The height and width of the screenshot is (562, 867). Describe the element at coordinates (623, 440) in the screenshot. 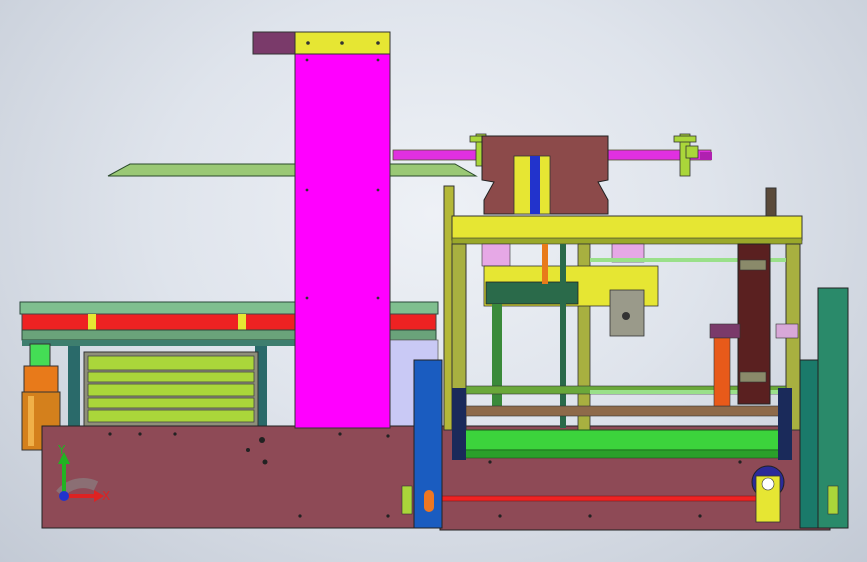

I see `green-bar` at that location.